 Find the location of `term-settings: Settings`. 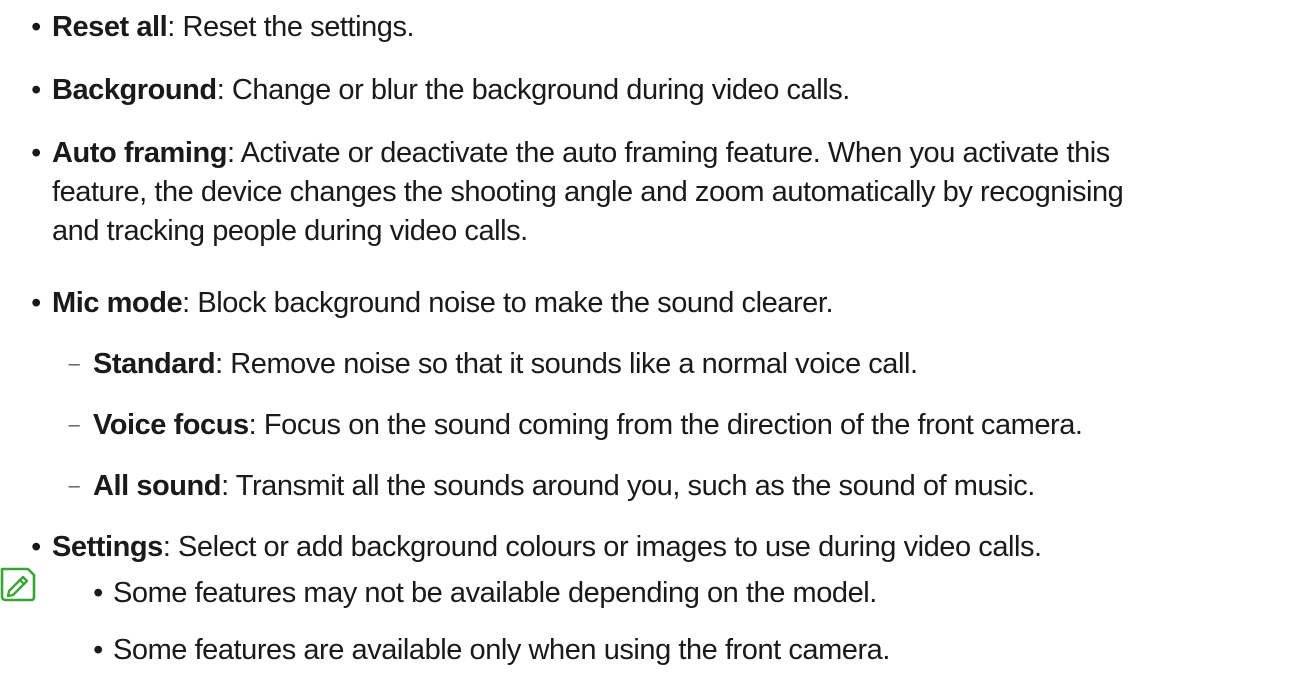

term-settings: Settings is located at coordinates (107, 547).